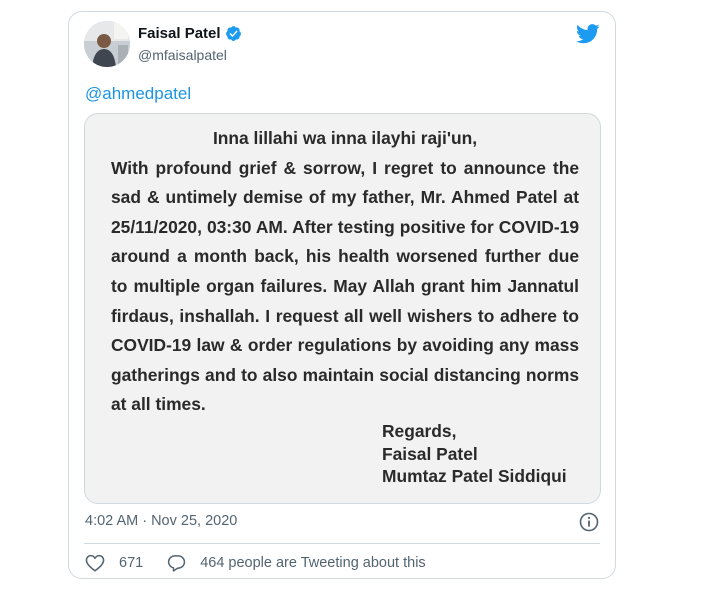  I want to click on author-display-name: Faisal Patel, so click(179, 33).